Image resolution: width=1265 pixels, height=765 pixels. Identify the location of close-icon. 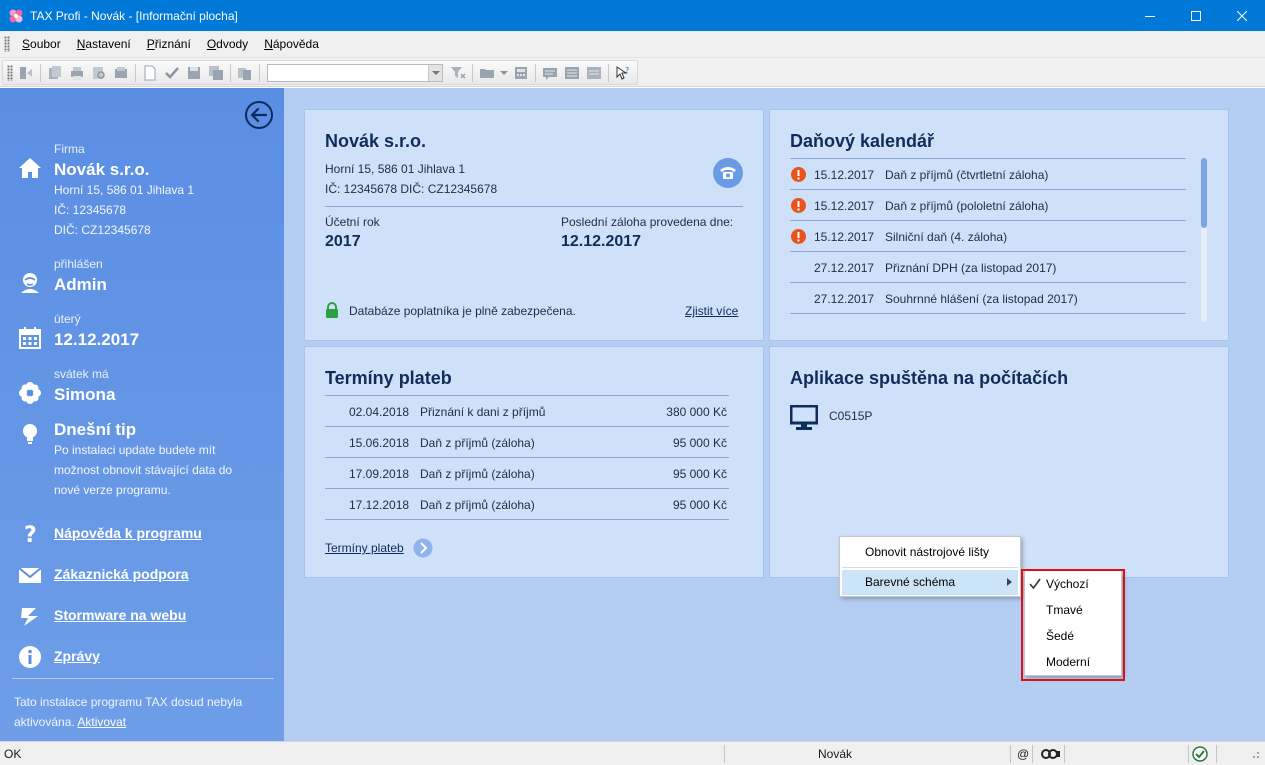
(1242, 15).